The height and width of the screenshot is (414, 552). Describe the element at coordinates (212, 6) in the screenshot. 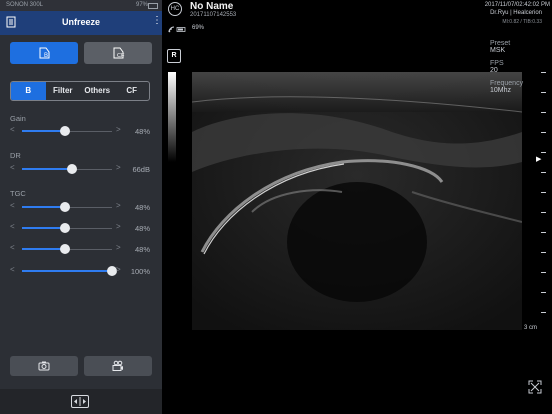

I see `patient-name: No Name` at that location.